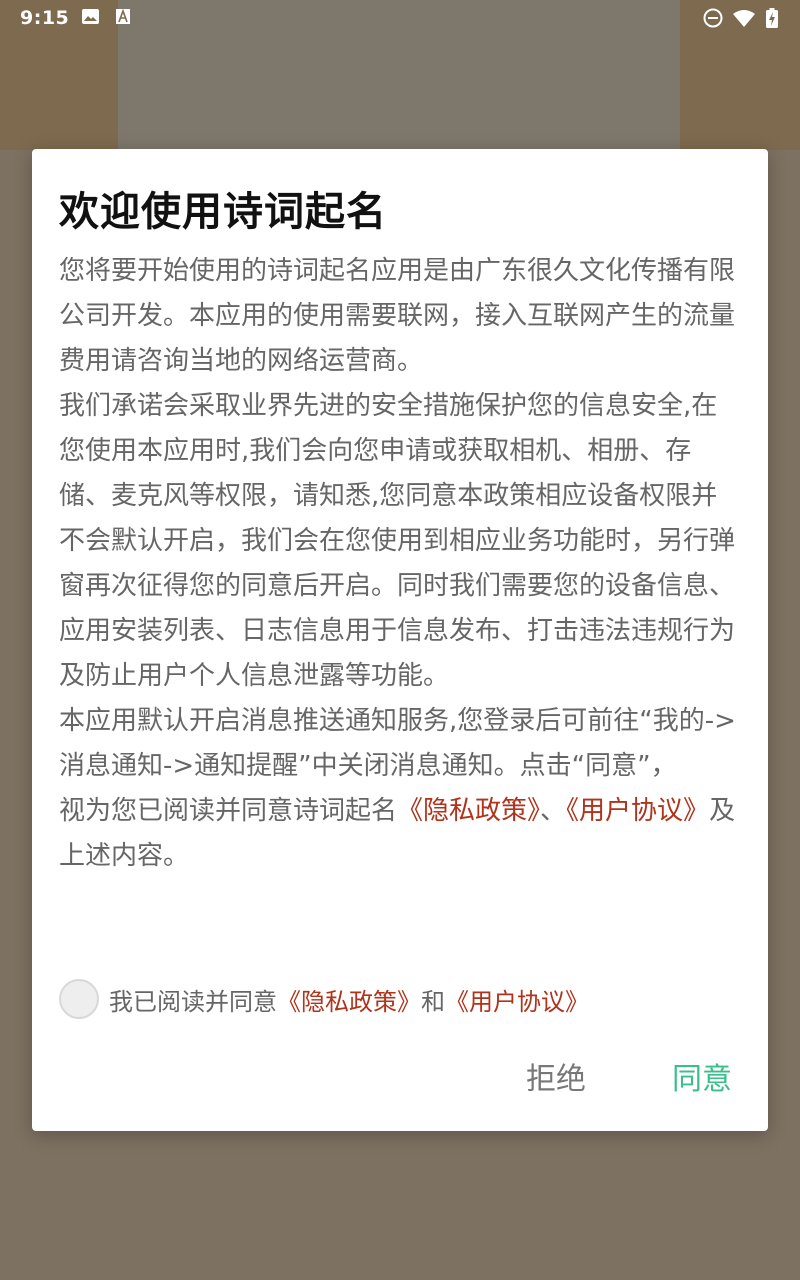 This screenshot has height=1280, width=800. What do you see at coordinates (228, 811) in the screenshot?
I see `consent-prefix: 视为您已阅读并同意诗词起名` at bounding box center [228, 811].